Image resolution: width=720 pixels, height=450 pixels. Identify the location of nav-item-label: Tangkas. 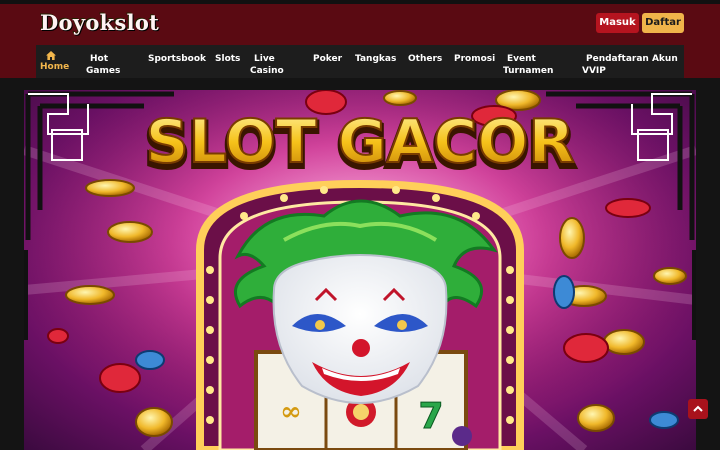
(376, 59).